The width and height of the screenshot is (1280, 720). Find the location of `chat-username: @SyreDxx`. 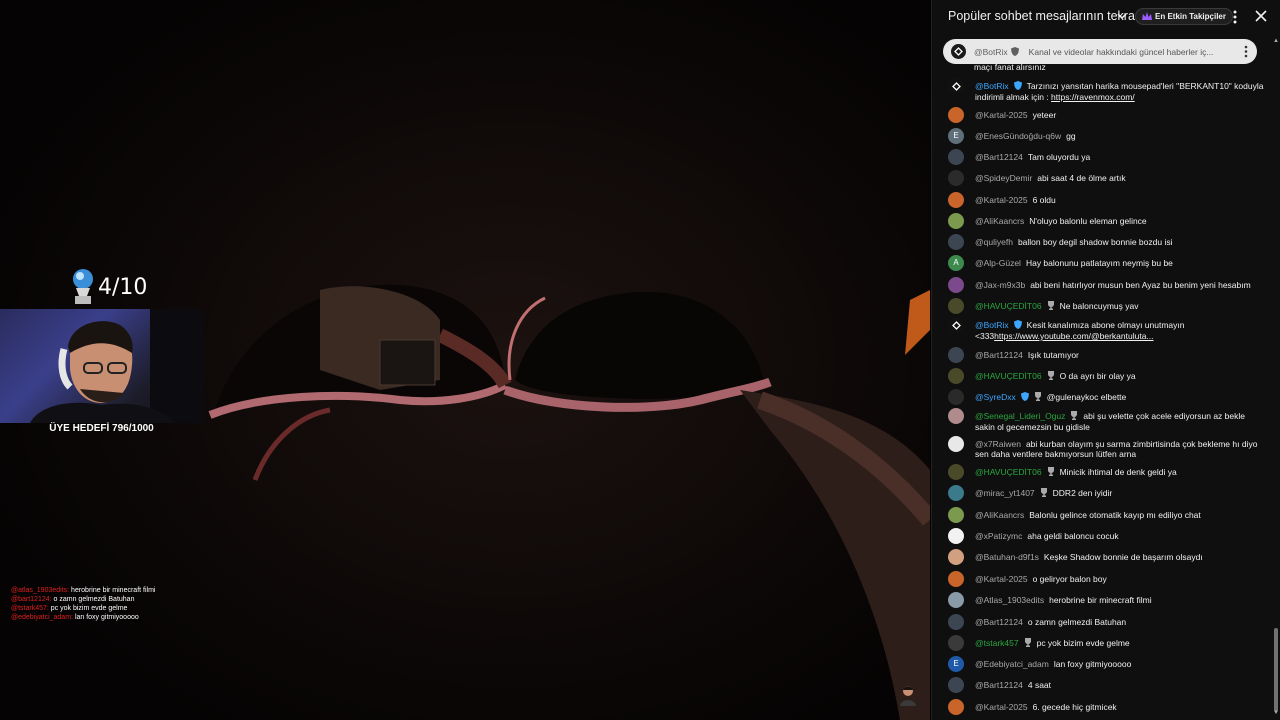

chat-username: @SyreDxx is located at coordinates (995, 397).